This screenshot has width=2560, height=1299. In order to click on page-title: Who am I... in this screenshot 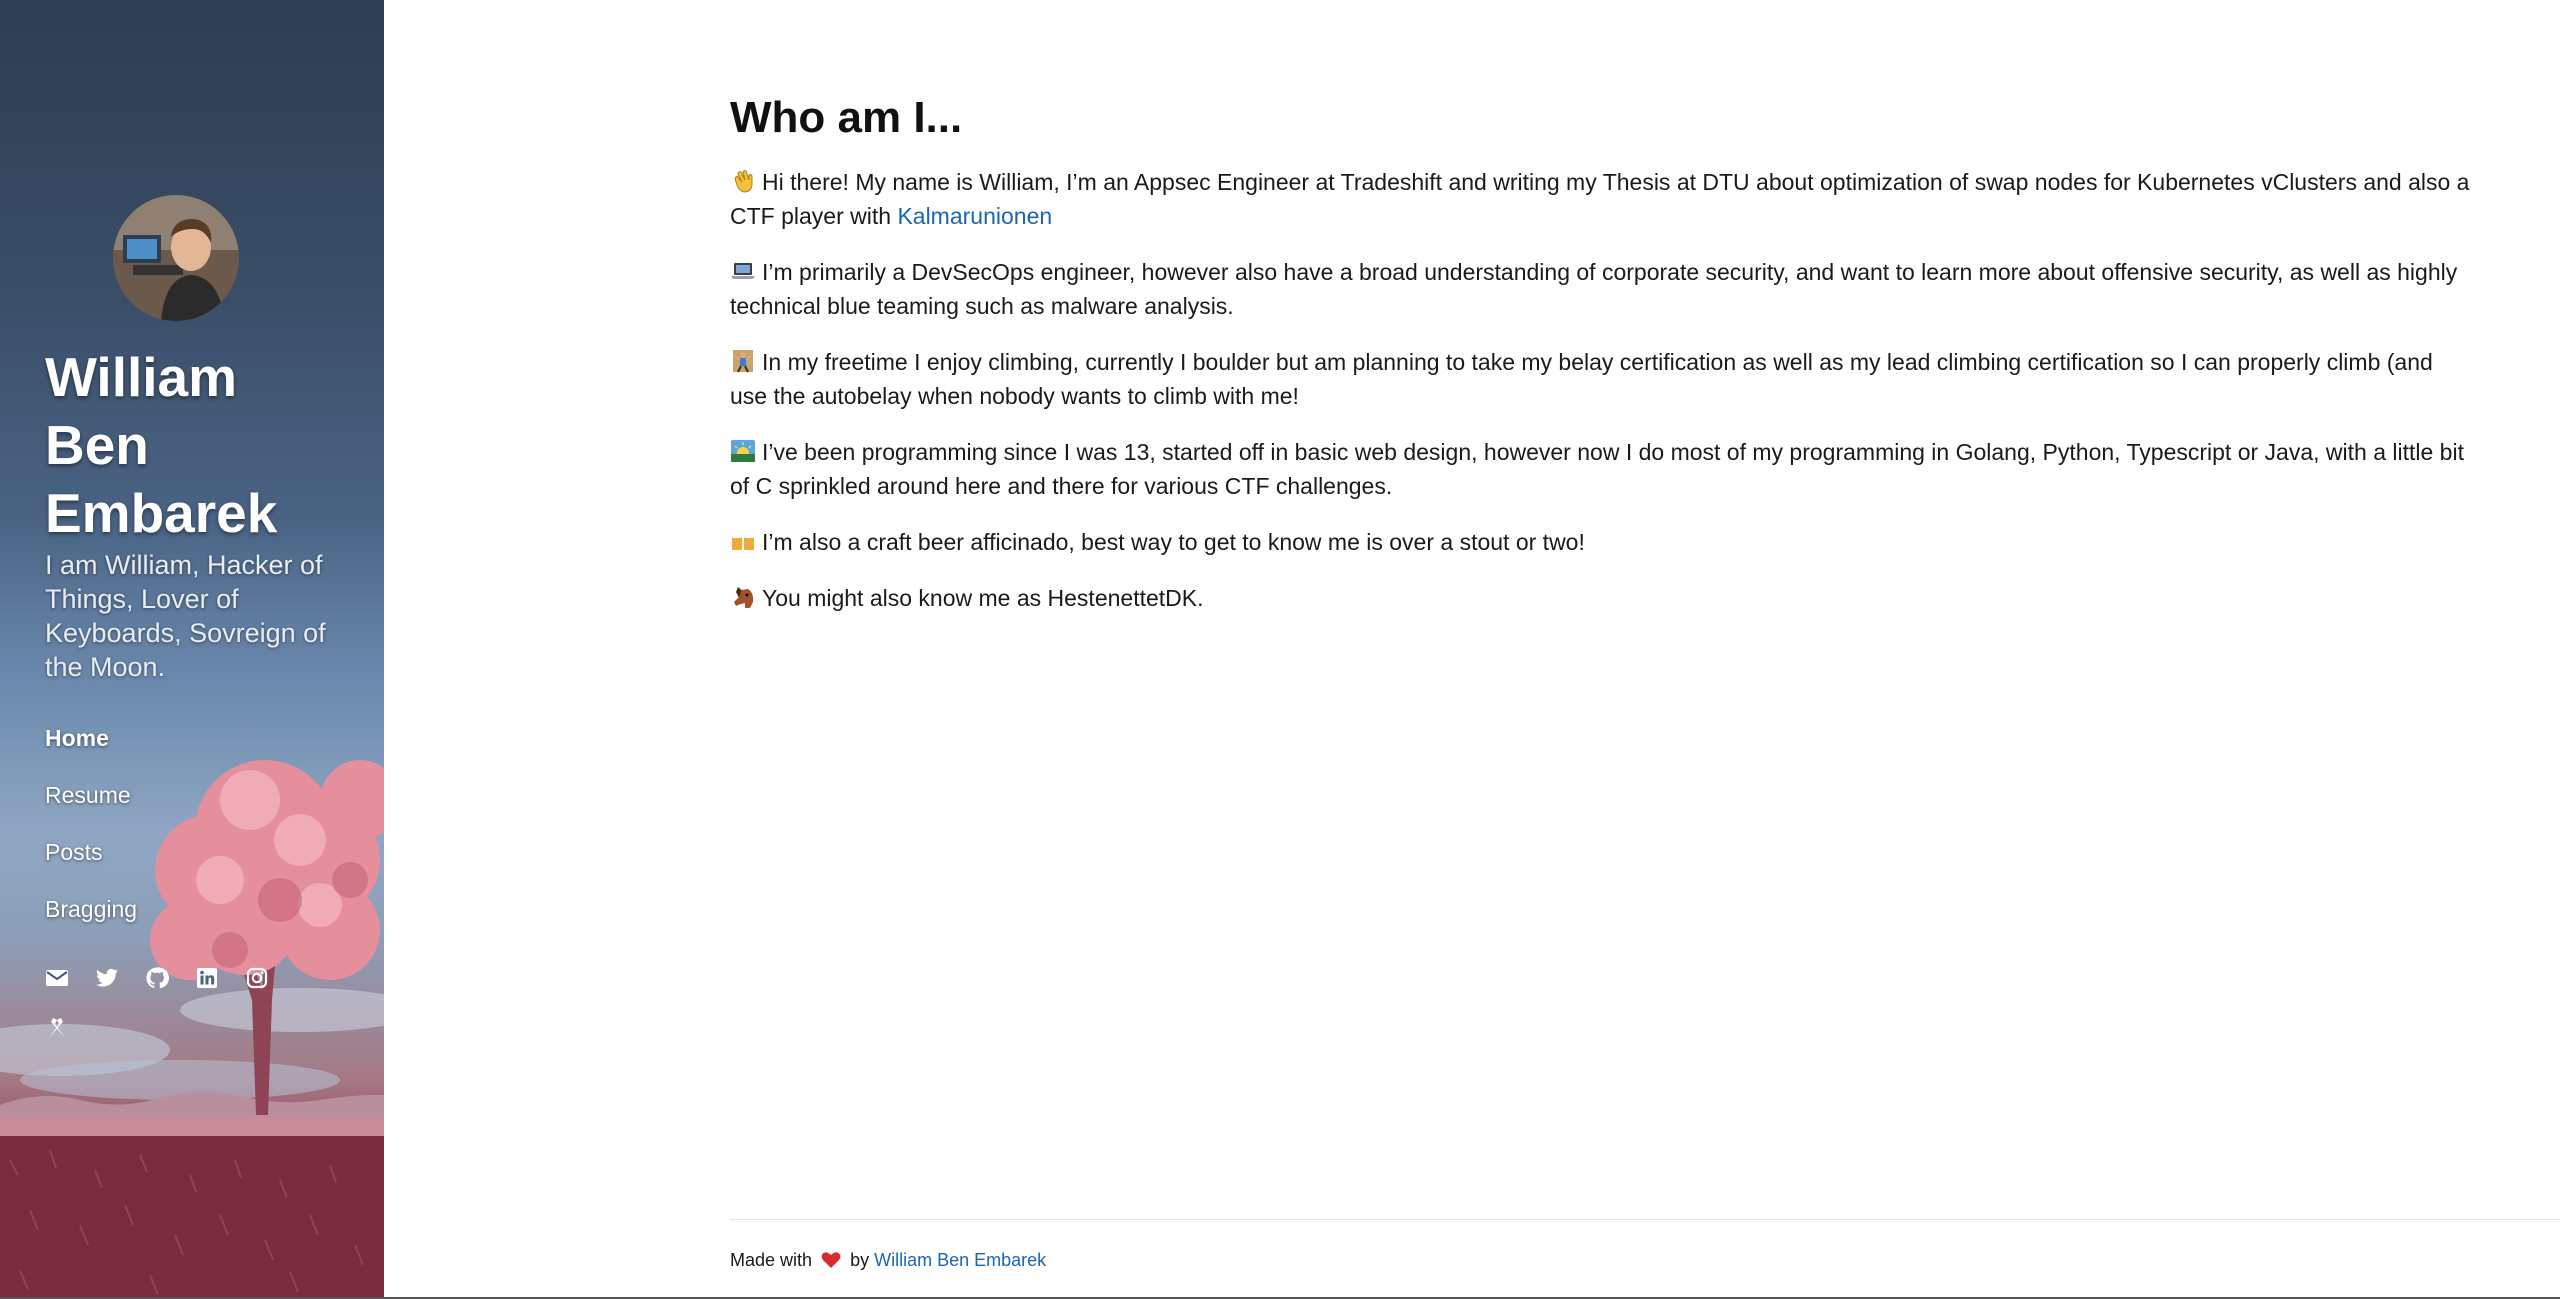, I will do `click(846, 117)`.